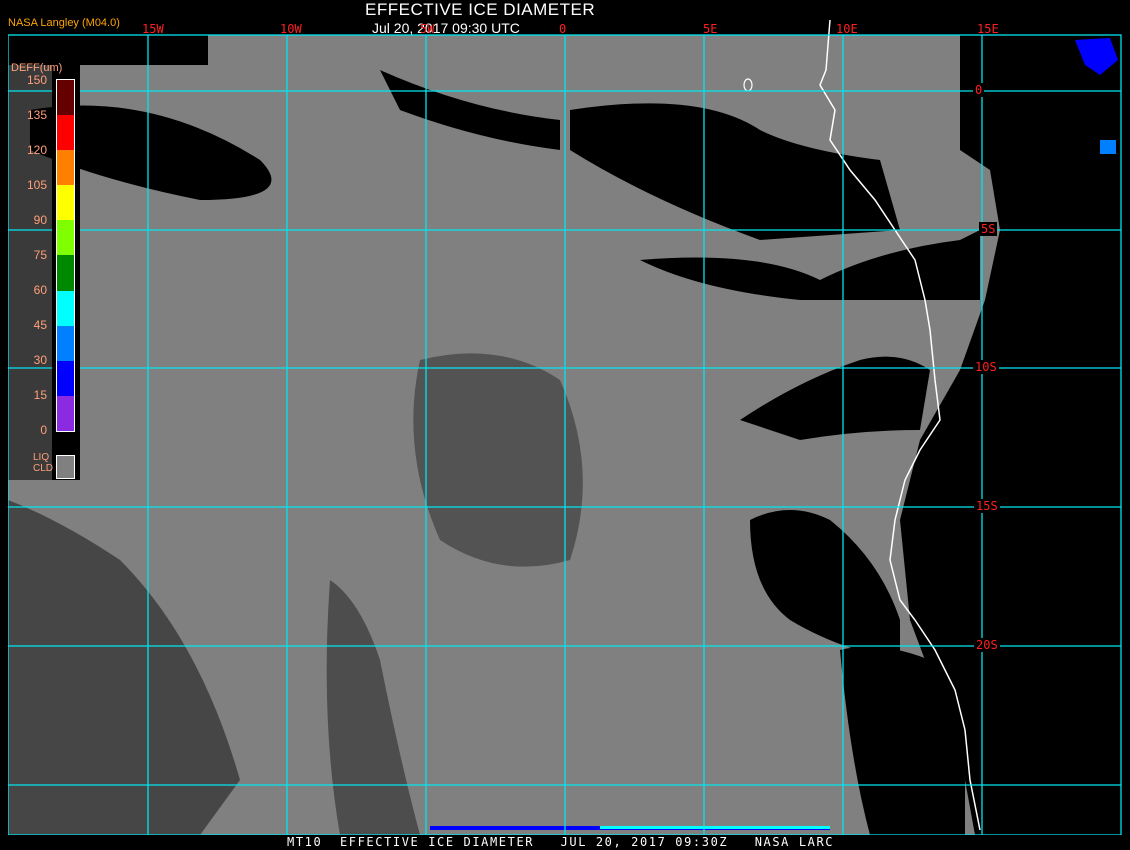  What do you see at coordinates (446, 28) in the screenshot?
I see `map-timestamp: Jul 20, 2017 09:30 UTC` at bounding box center [446, 28].